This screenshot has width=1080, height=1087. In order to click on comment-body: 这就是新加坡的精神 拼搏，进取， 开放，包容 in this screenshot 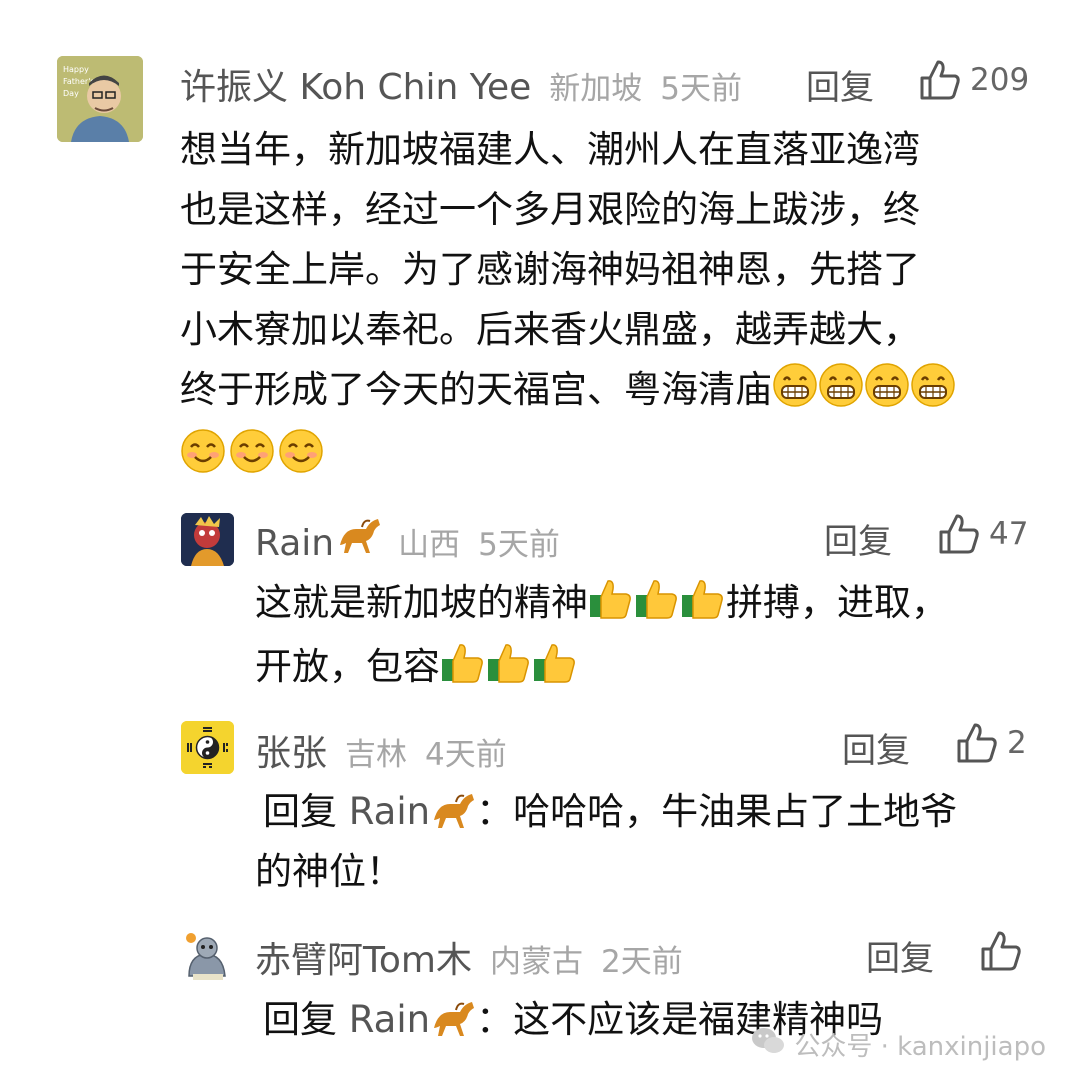, I will do `click(655, 638)`.